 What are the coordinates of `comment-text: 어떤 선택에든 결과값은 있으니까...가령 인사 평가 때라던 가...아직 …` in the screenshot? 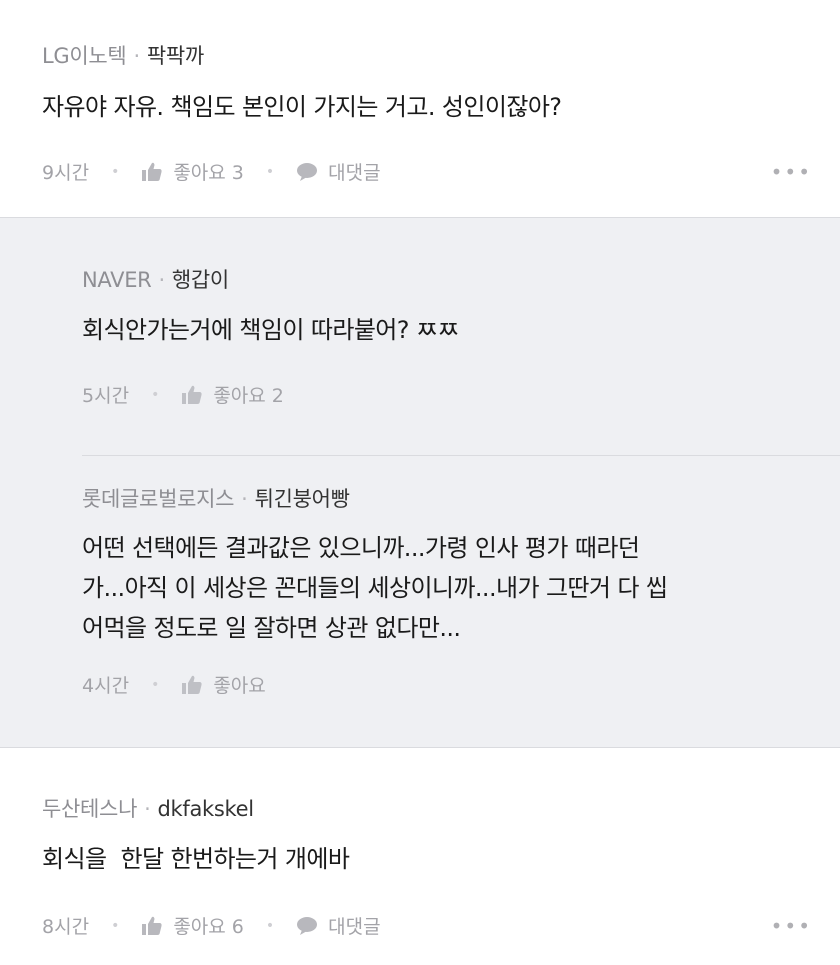 It's located at (375, 588).